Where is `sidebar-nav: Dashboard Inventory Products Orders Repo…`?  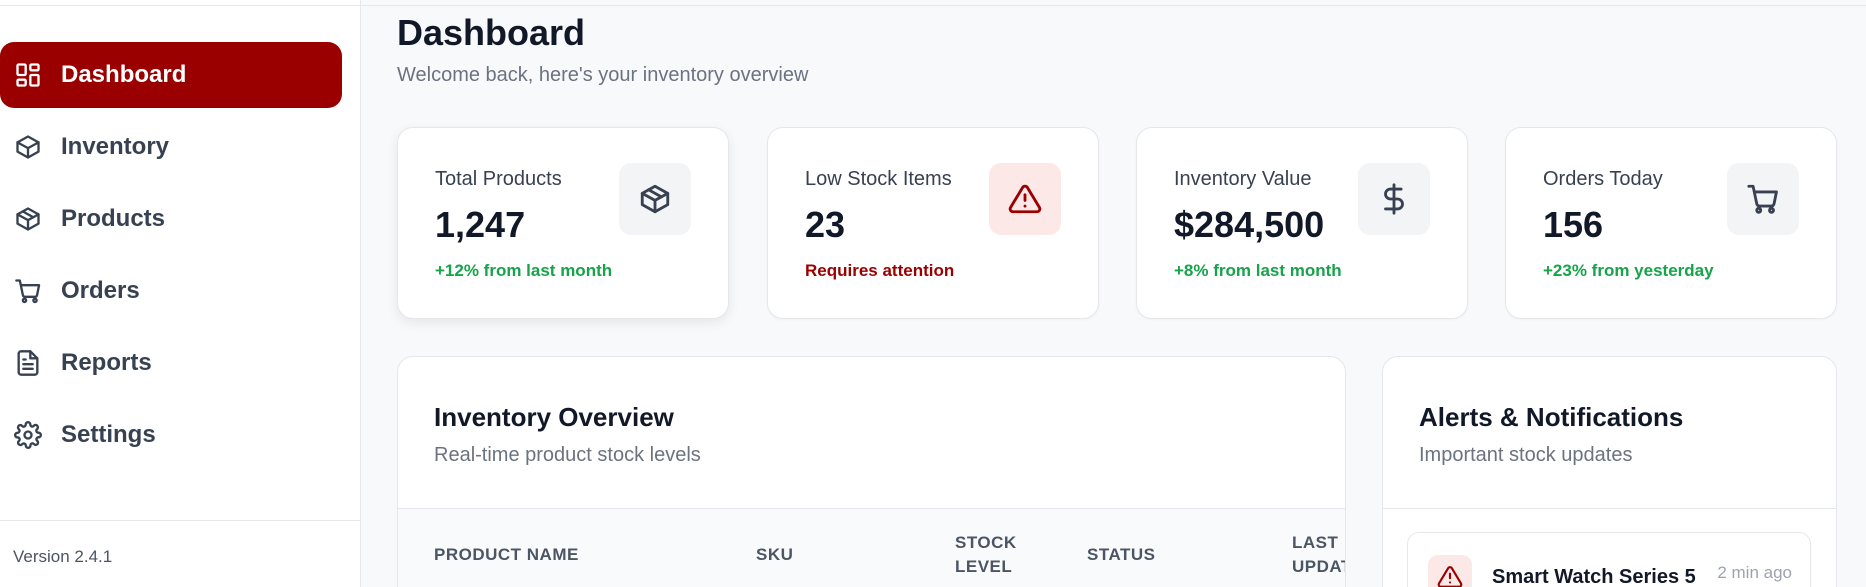 sidebar-nav: Dashboard Inventory Products Orders Repo… is located at coordinates (171, 258).